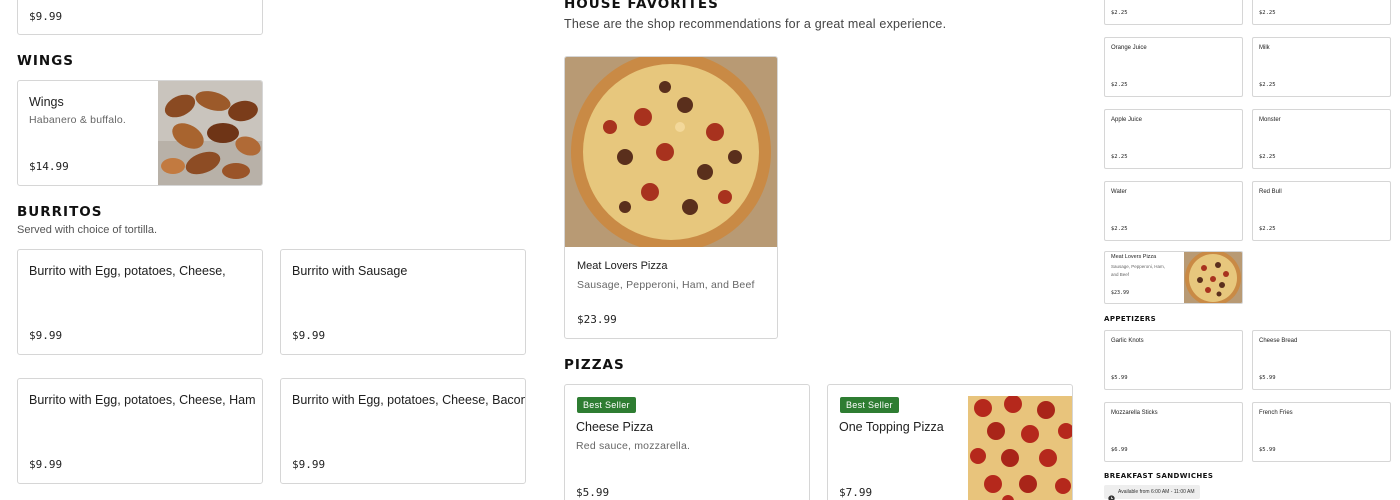  Describe the element at coordinates (1270, 192) in the screenshot. I see `item-title: Red Bull` at that location.